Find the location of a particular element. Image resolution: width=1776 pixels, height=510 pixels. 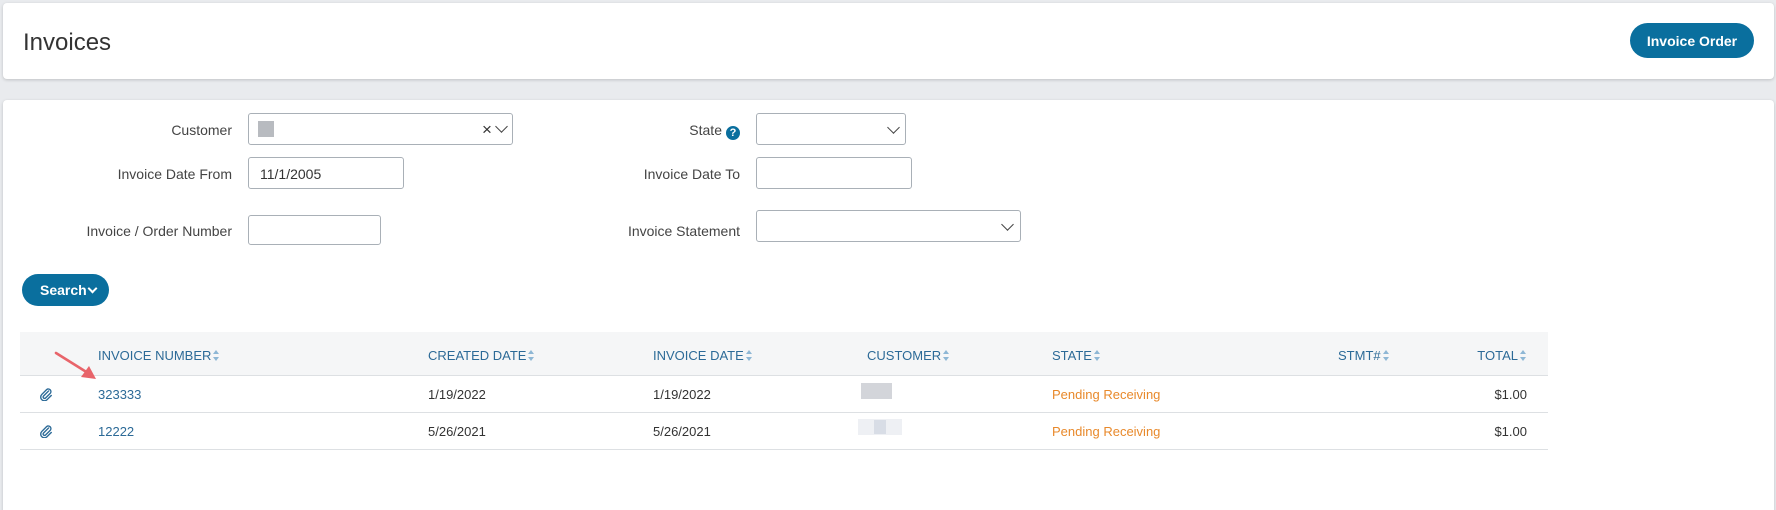

order-number-input is located at coordinates (314, 230).